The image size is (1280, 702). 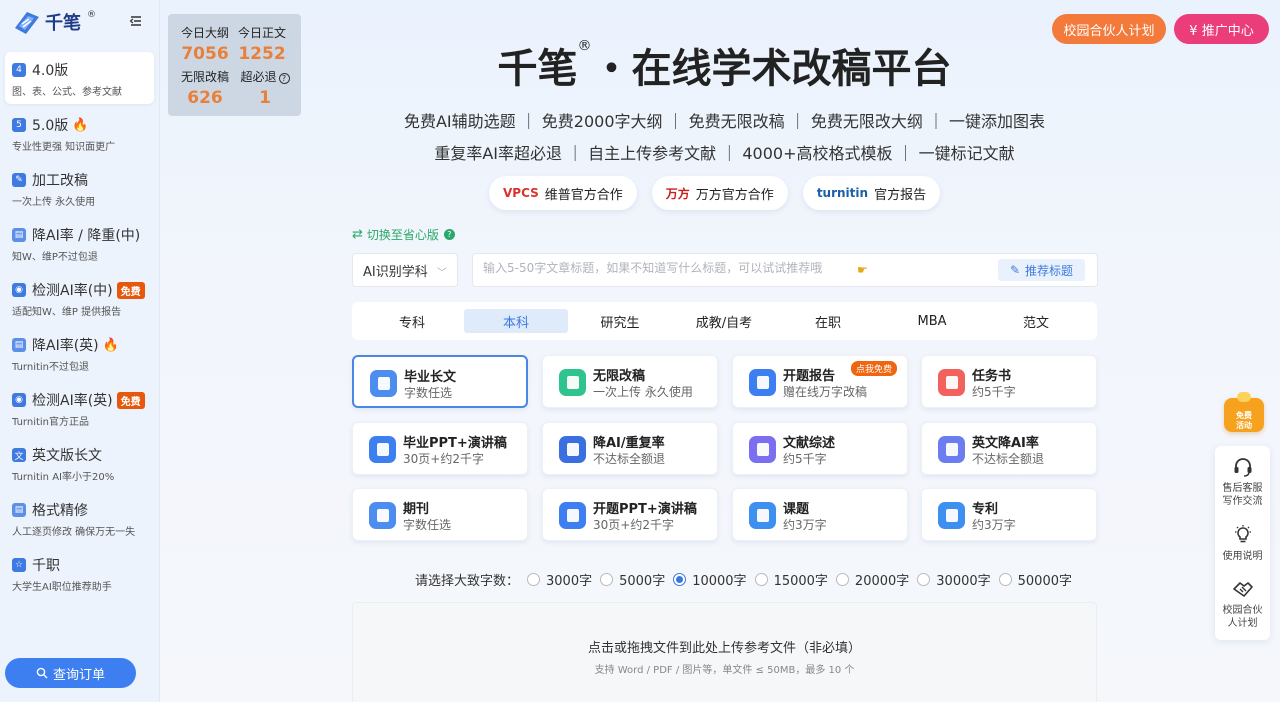 I want to click on campus-partner-item: 校园合伙 人计划, so click(x=1242, y=604).